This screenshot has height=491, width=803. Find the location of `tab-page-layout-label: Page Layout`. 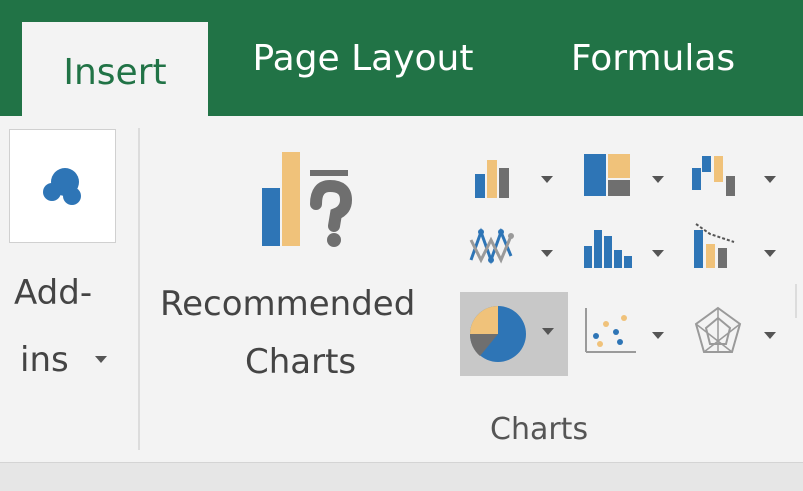

tab-page-layout-label: Page Layout is located at coordinates (363, 58).